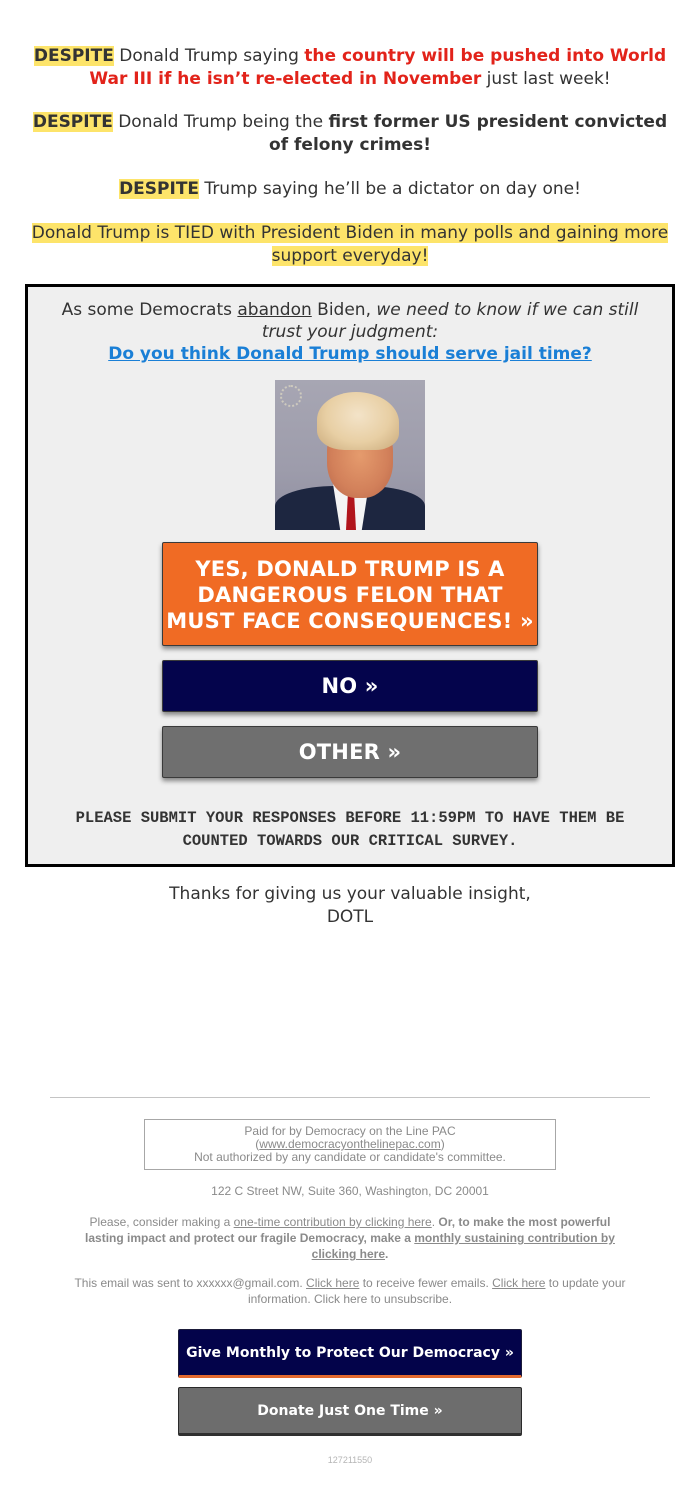 The width and height of the screenshot is (700, 1496). I want to click on sent-text: This email was sent to xxxxxx@gmail.com., so click(190, 1283).